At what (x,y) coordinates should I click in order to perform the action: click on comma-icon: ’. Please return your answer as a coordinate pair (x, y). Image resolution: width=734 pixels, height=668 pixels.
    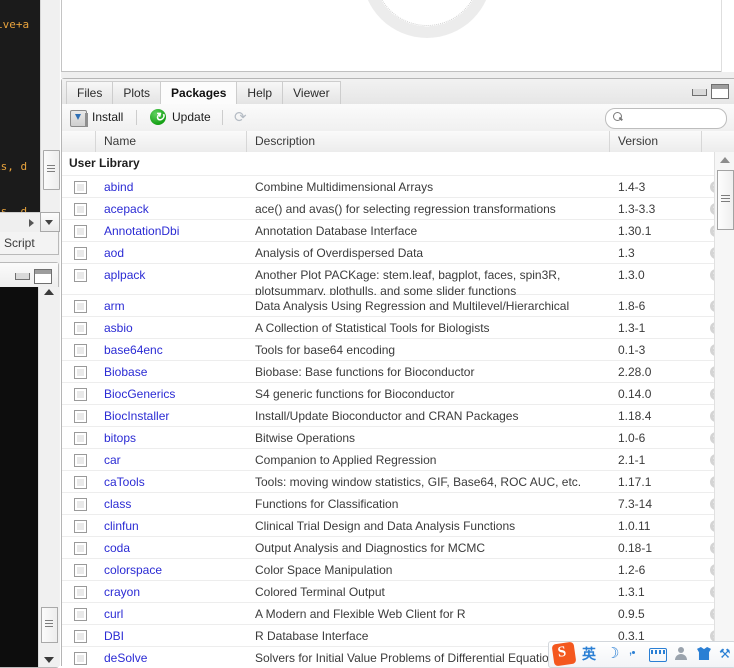
    Looking at the image, I should click on (630, 657).